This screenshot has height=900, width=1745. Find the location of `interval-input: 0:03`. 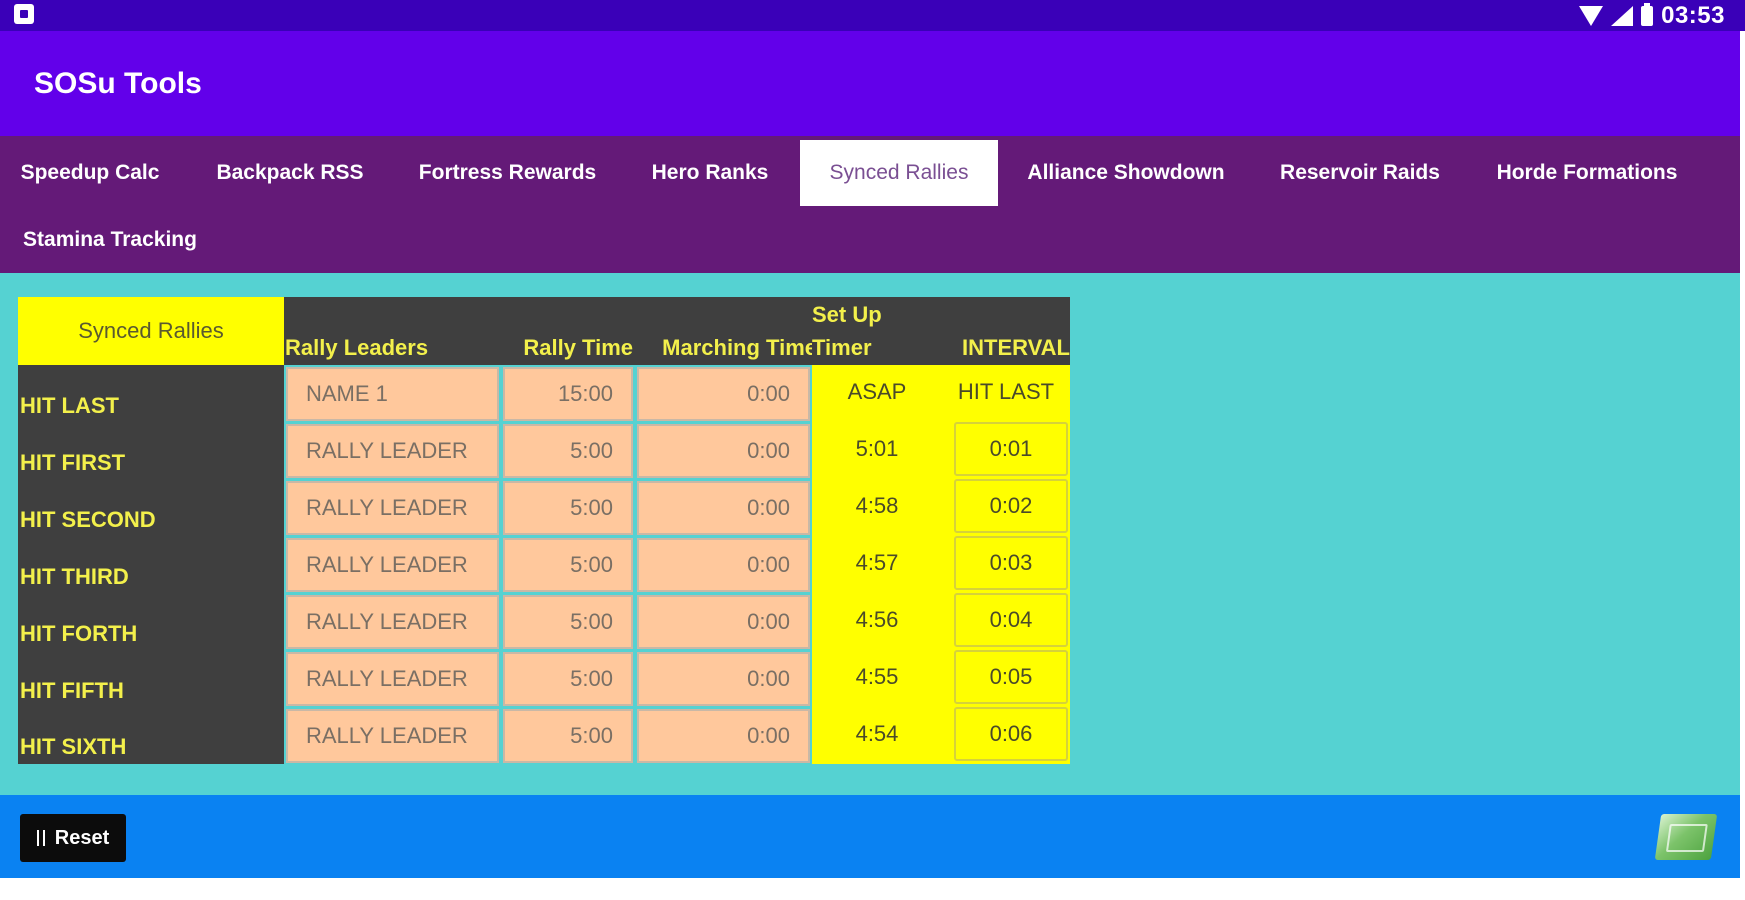

interval-input: 0:03 is located at coordinates (1011, 563).